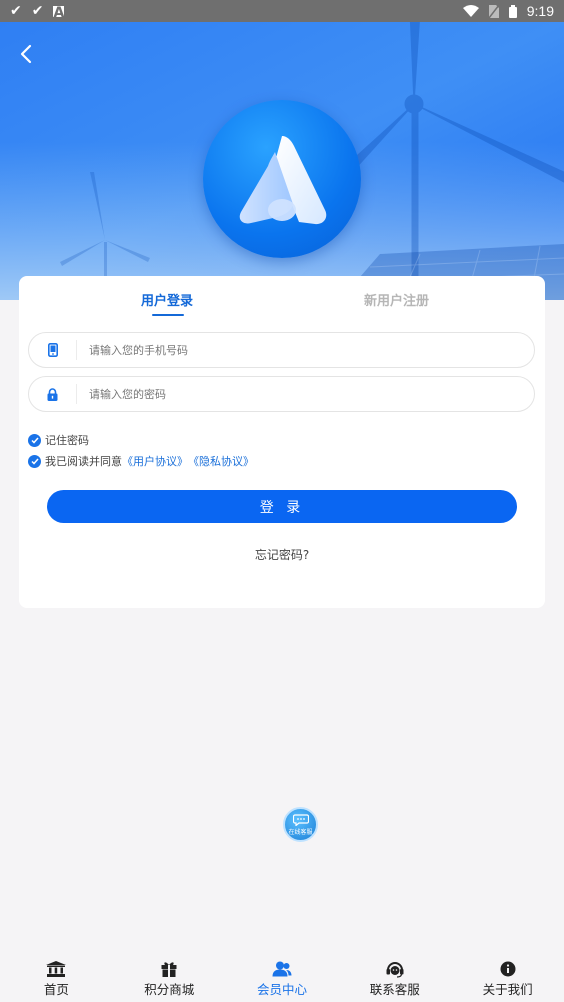 This screenshot has width=564, height=1002. What do you see at coordinates (540, 11) in the screenshot?
I see `status-time: 9:19` at bounding box center [540, 11].